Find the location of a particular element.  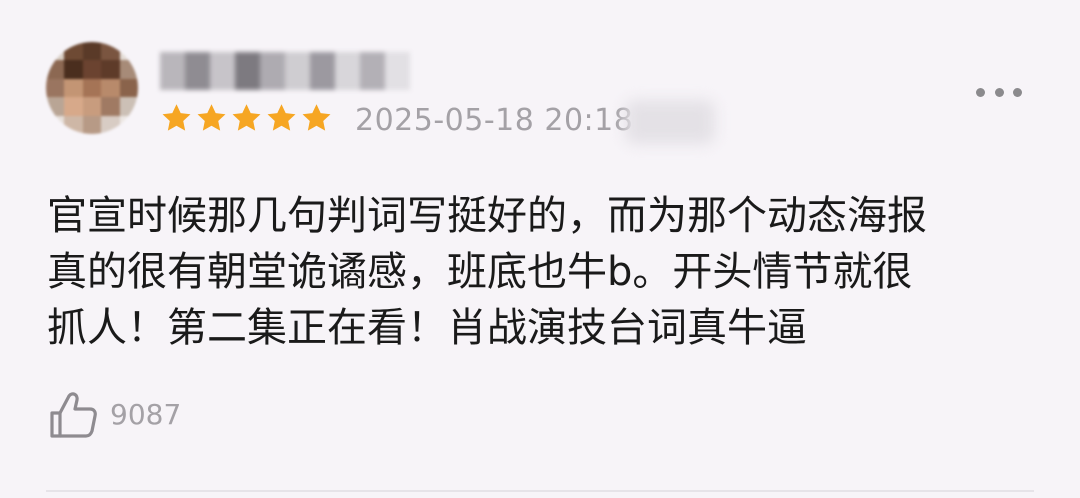

divider is located at coordinates (540, 491).